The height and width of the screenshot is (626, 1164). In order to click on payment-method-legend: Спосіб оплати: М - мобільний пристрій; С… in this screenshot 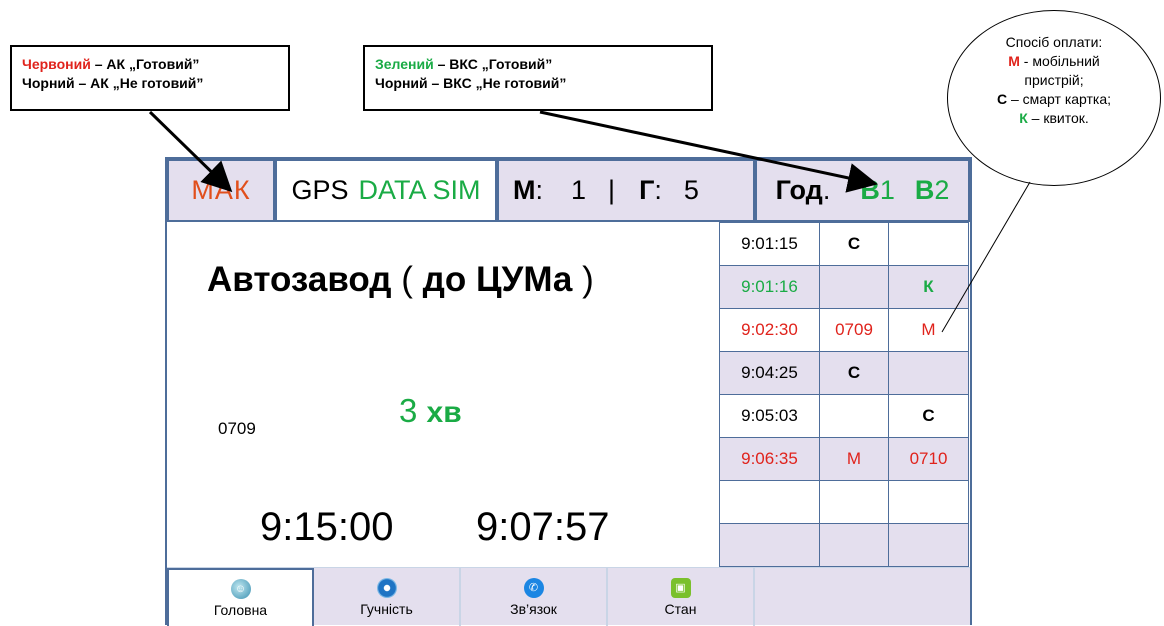, I will do `click(1054, 98)`.